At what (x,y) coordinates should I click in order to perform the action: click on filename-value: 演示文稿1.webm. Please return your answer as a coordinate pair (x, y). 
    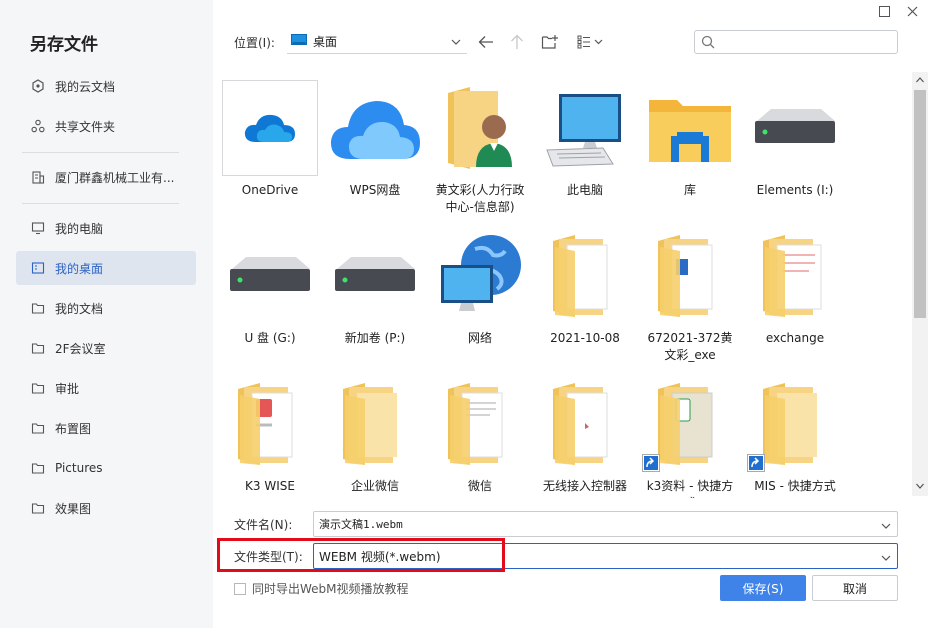
    Looking at the image, I should click on (361, 524).